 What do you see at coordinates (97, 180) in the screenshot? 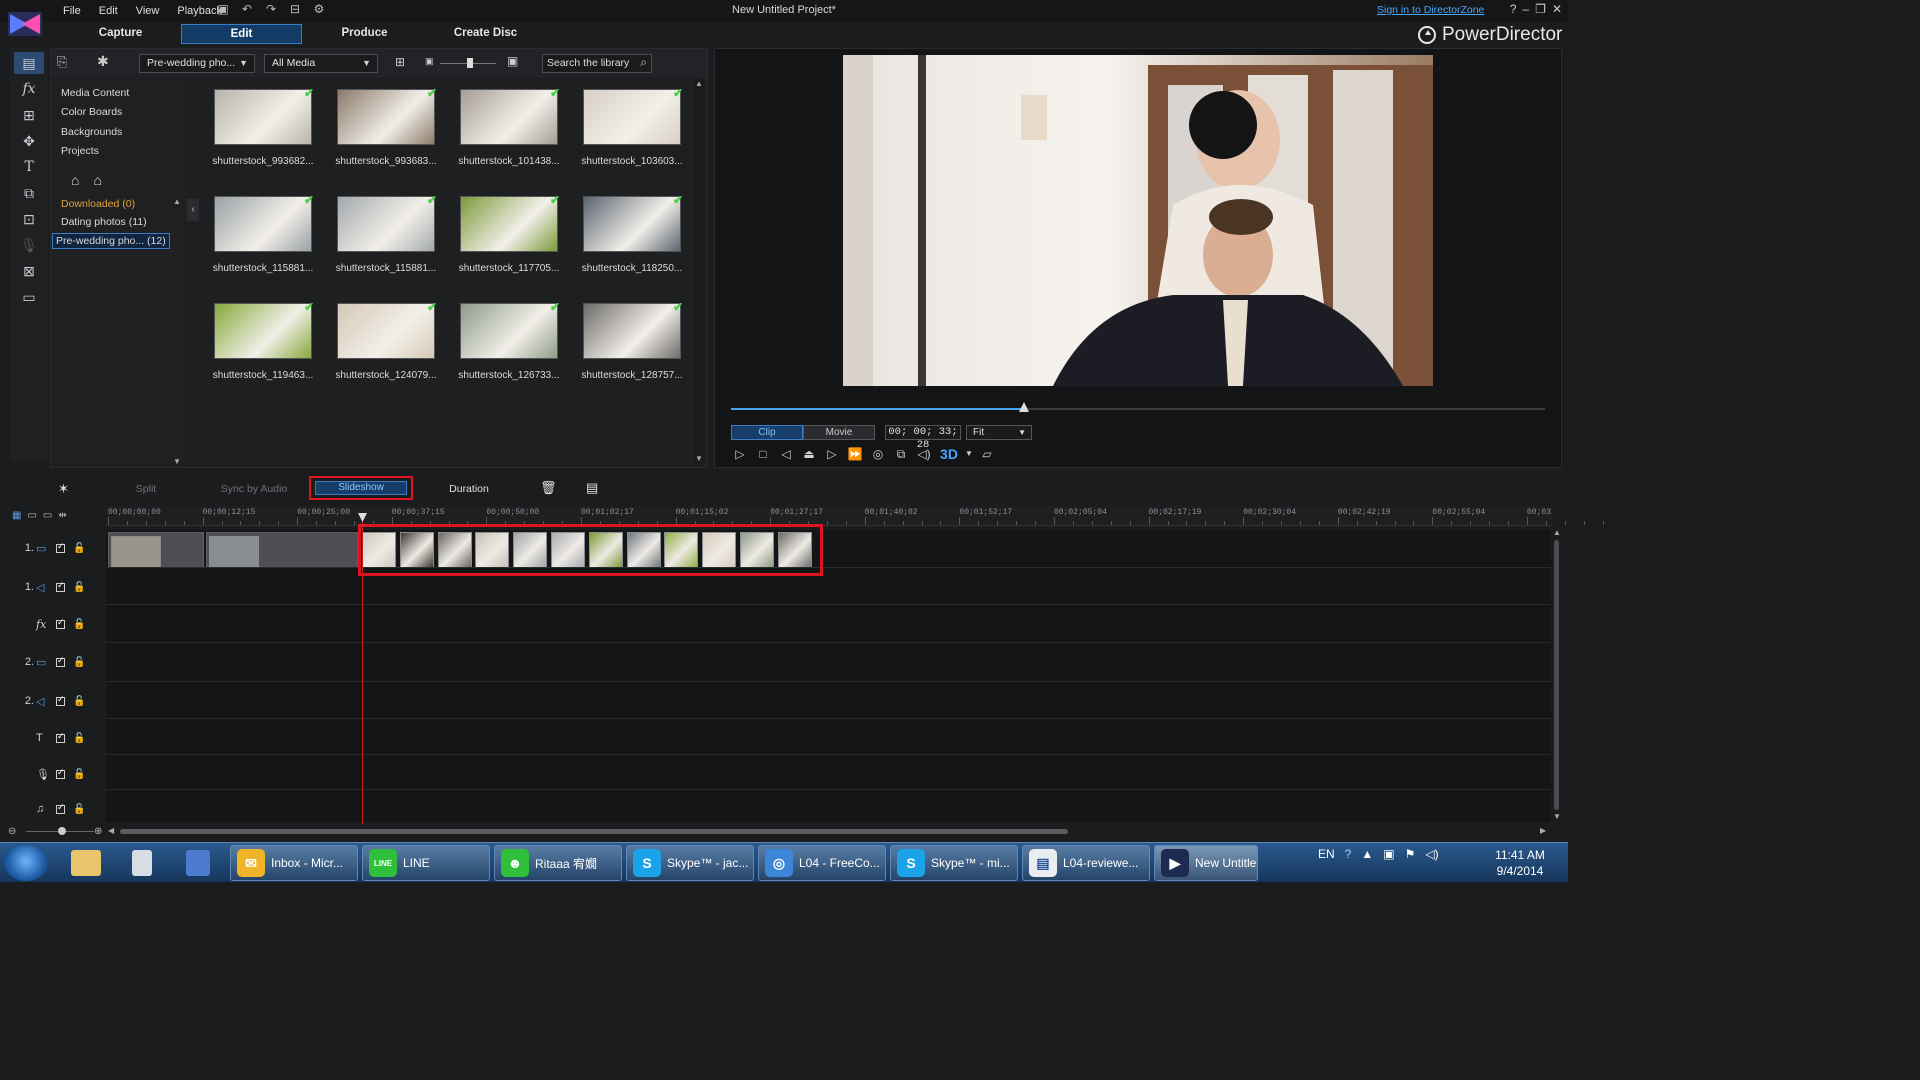
I see `remove-tag-icon: ⌂` at bounding box center [97, 180].